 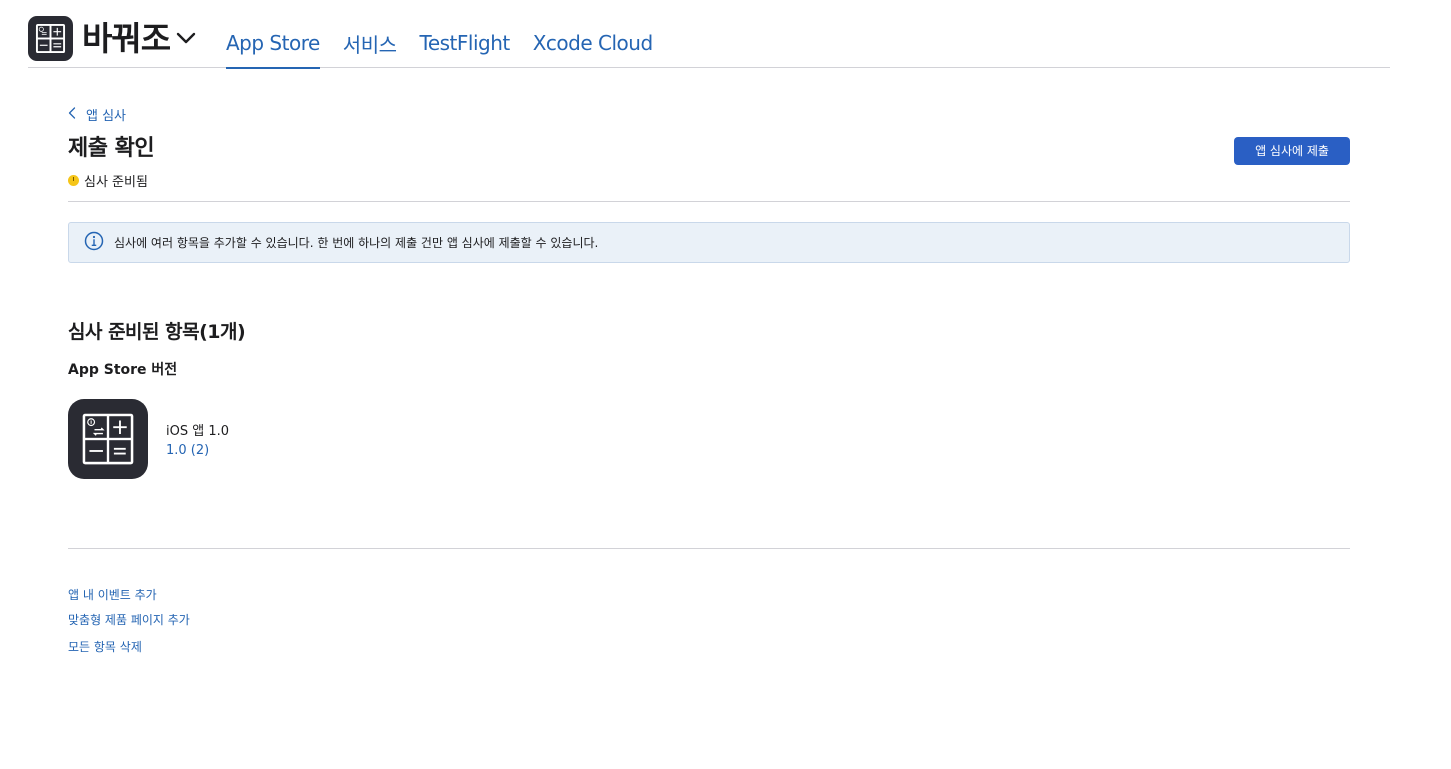 I want to click on tab-services: 서비스, so click(x=370, y=34).